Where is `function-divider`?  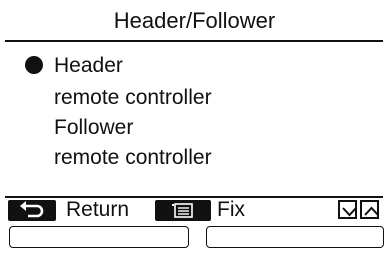 function-divider is located at coordinates (194, 197).